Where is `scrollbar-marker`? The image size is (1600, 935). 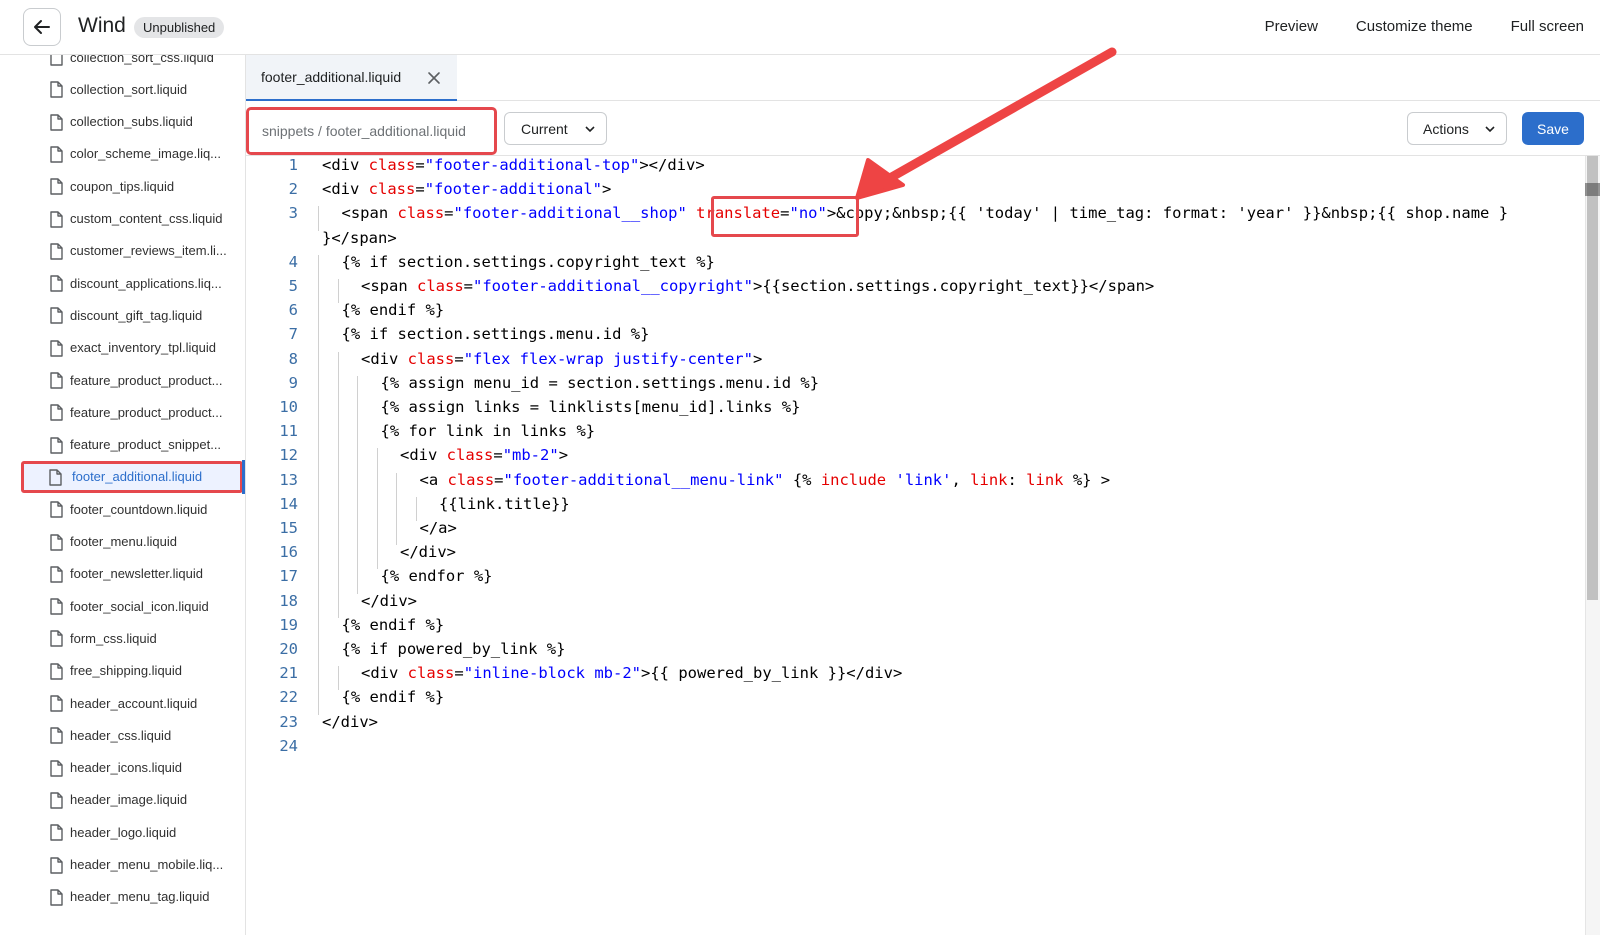 scrollbar-marker is located at coordinates (1592, 189).